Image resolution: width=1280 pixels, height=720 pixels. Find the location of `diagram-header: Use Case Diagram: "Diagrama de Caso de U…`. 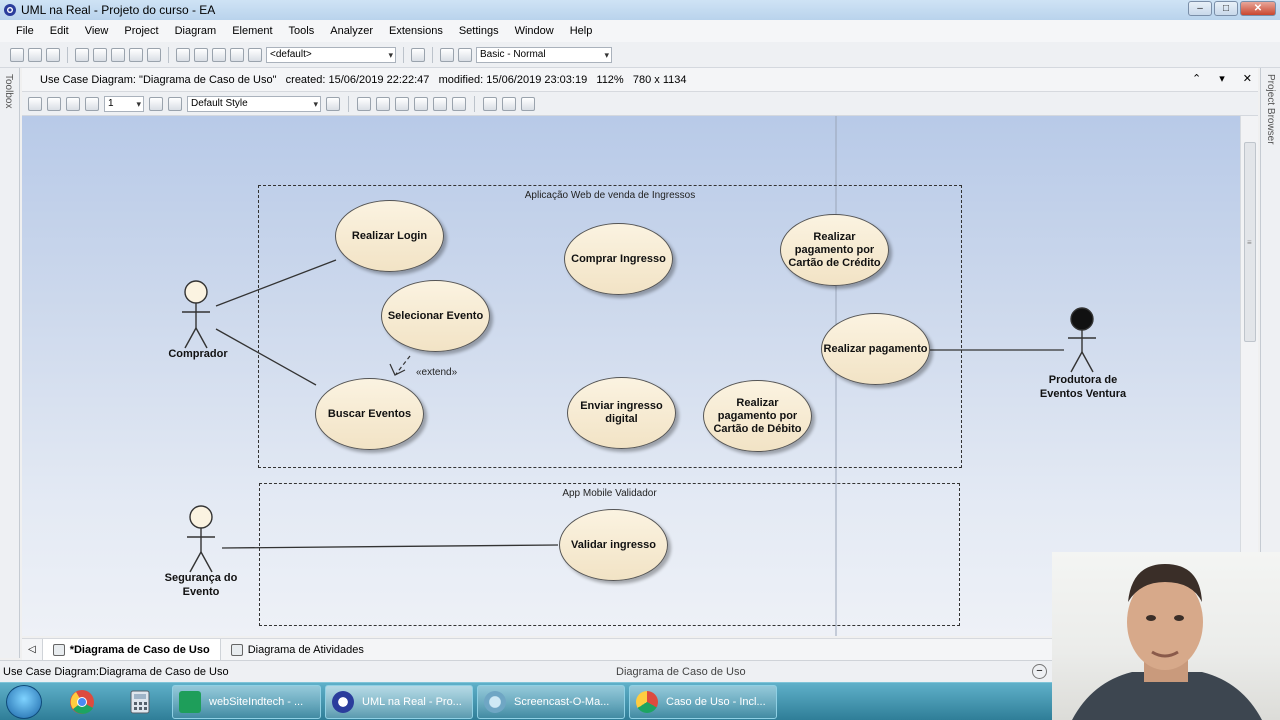

diagram-header: Use Case Diagram: "Diagrama de Caso de U… is located at coordinates (640, 80).